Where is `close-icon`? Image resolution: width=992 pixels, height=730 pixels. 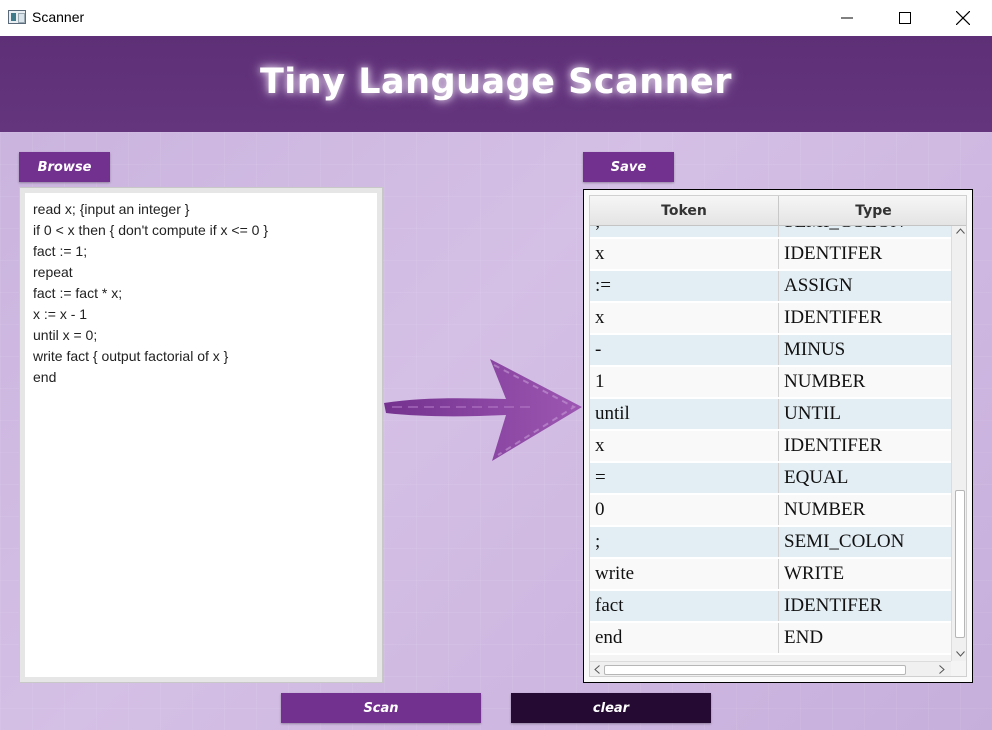 close-icon is located at coordinates (963, 18).